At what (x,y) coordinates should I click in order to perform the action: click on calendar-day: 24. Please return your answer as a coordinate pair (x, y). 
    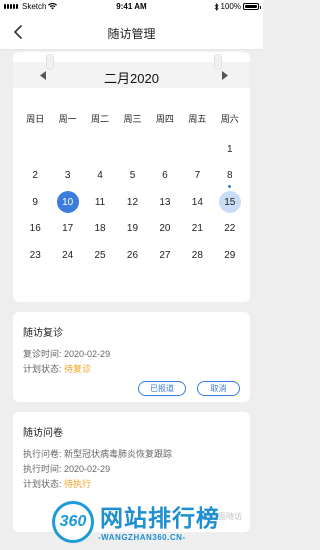
    Looking at the image, I should click on (67, 255).